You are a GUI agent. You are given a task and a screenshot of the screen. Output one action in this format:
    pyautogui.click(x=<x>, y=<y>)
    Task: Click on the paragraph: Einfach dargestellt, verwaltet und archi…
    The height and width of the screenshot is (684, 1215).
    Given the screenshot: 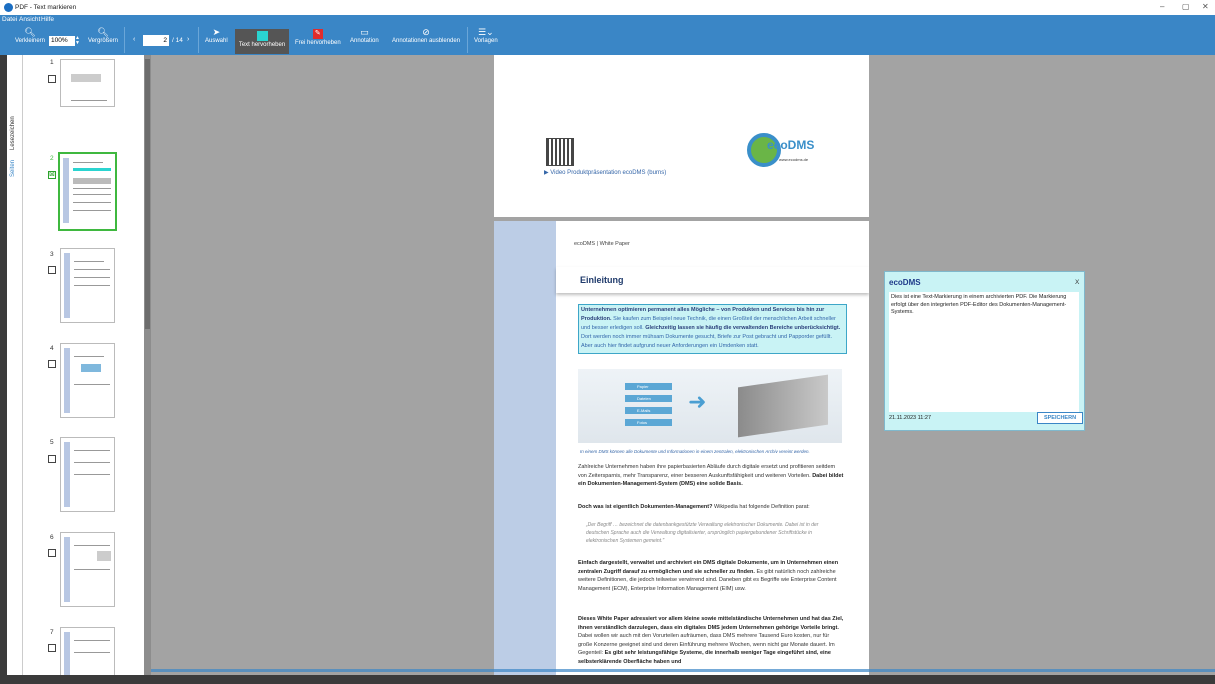 What is the action you would take?
    pyautogui.click(x=711, y=576)
    